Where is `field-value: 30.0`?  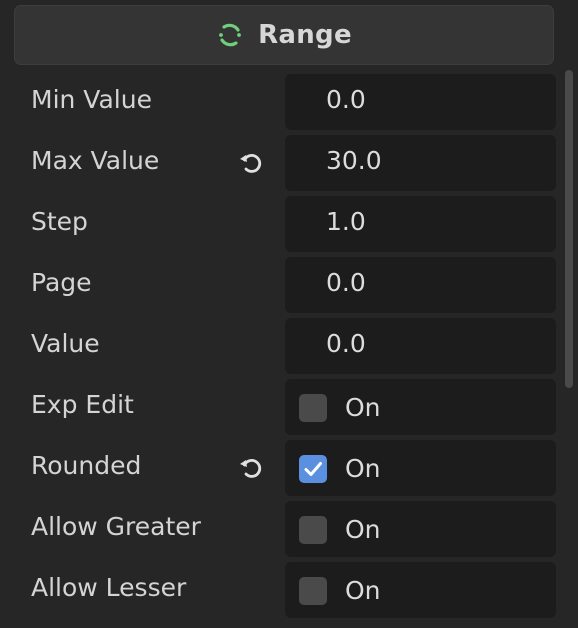
field-value: 30.0 is located at coordinates (354, 160).